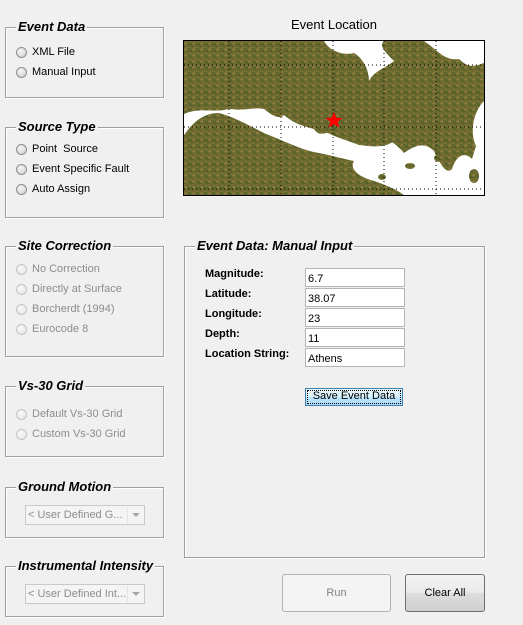 The height and width of the screenshot is (625, 523). What do you see at coordinates (234, 274) in the screenshot?
I see `magnitude-label: Magnitude:` at bounding box center [234, 274].